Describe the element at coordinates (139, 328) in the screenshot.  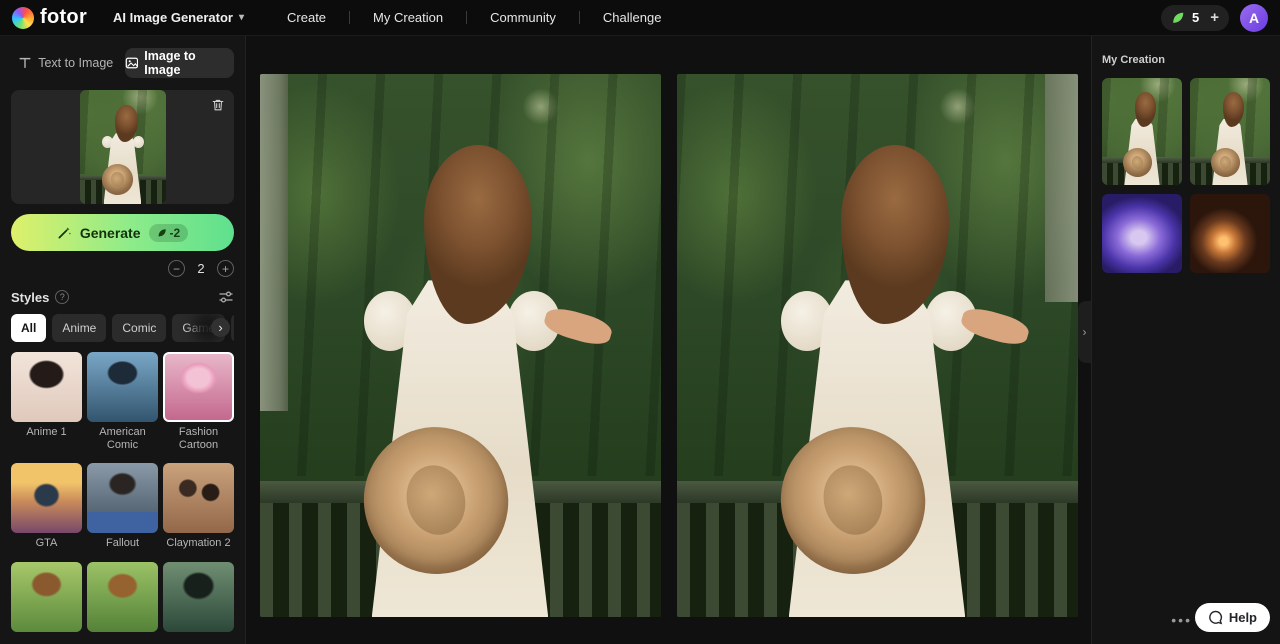
I see `chip-comic: Comic` at that location.